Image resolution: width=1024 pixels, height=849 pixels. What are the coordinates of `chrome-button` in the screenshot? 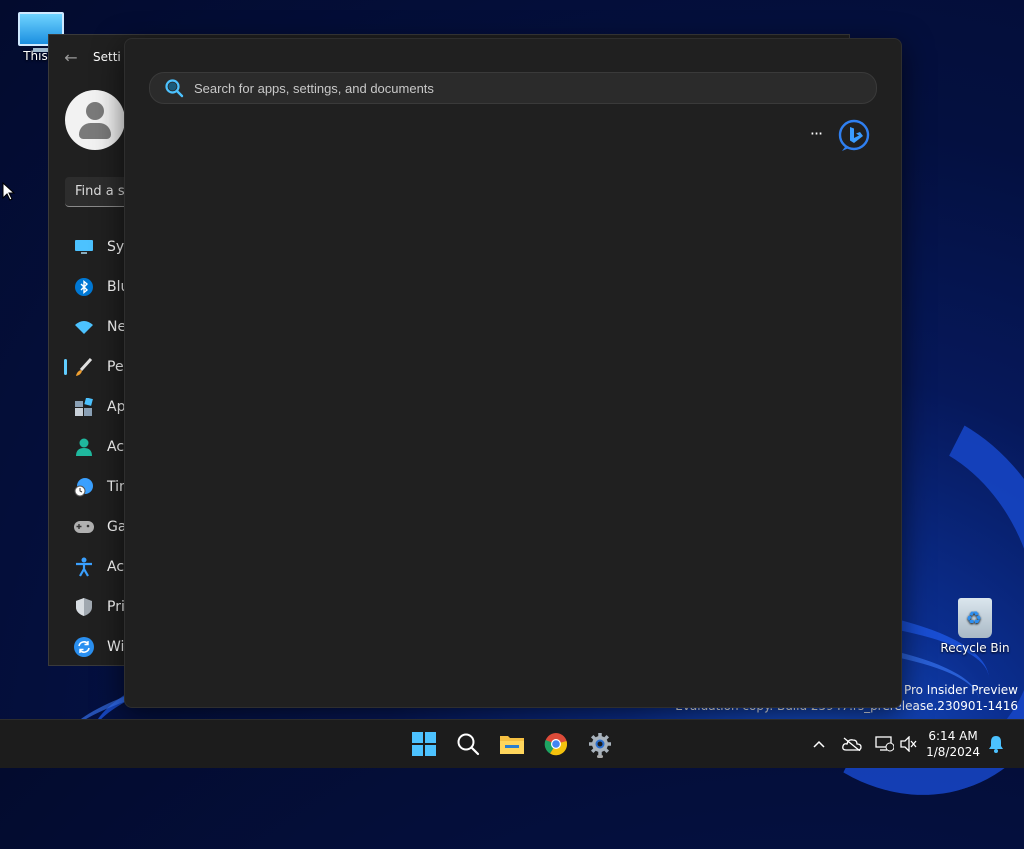 It's located at (556, 744).